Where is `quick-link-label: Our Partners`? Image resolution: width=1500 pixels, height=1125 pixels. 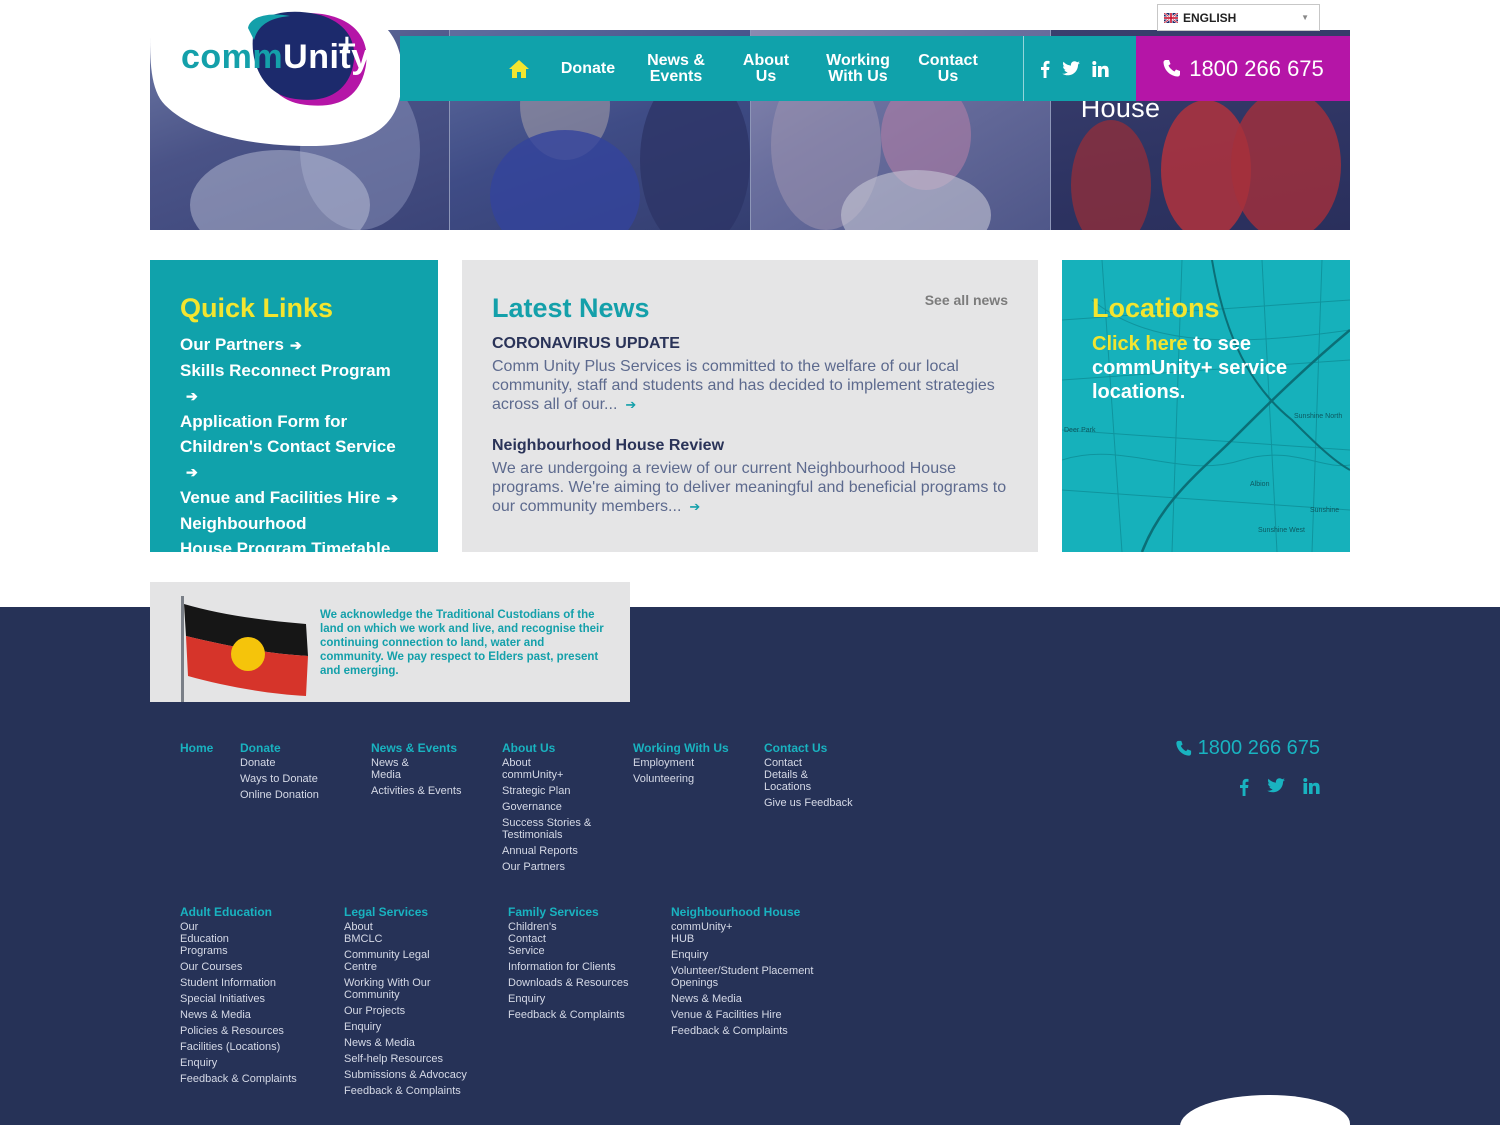 quick-link-label: Our Partners is located at coordinates (232, 344).